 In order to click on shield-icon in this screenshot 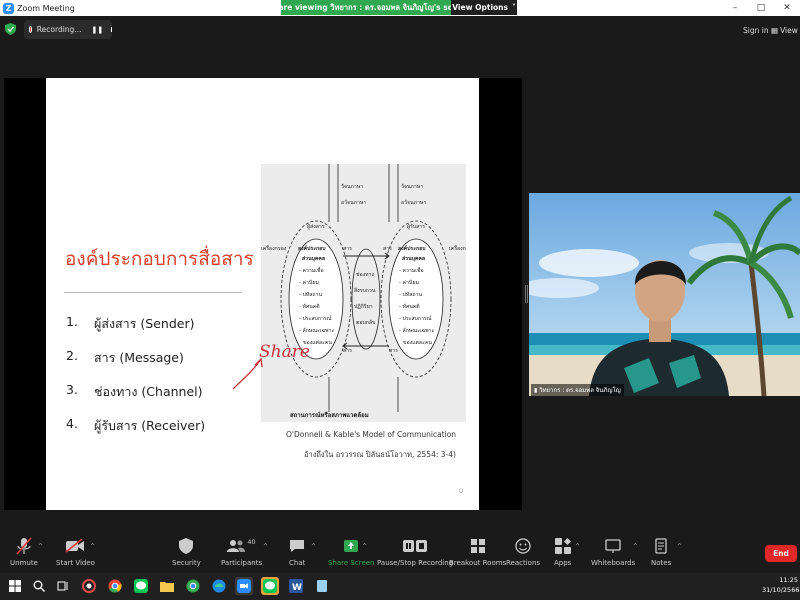, I will do `click(186, 546)`.